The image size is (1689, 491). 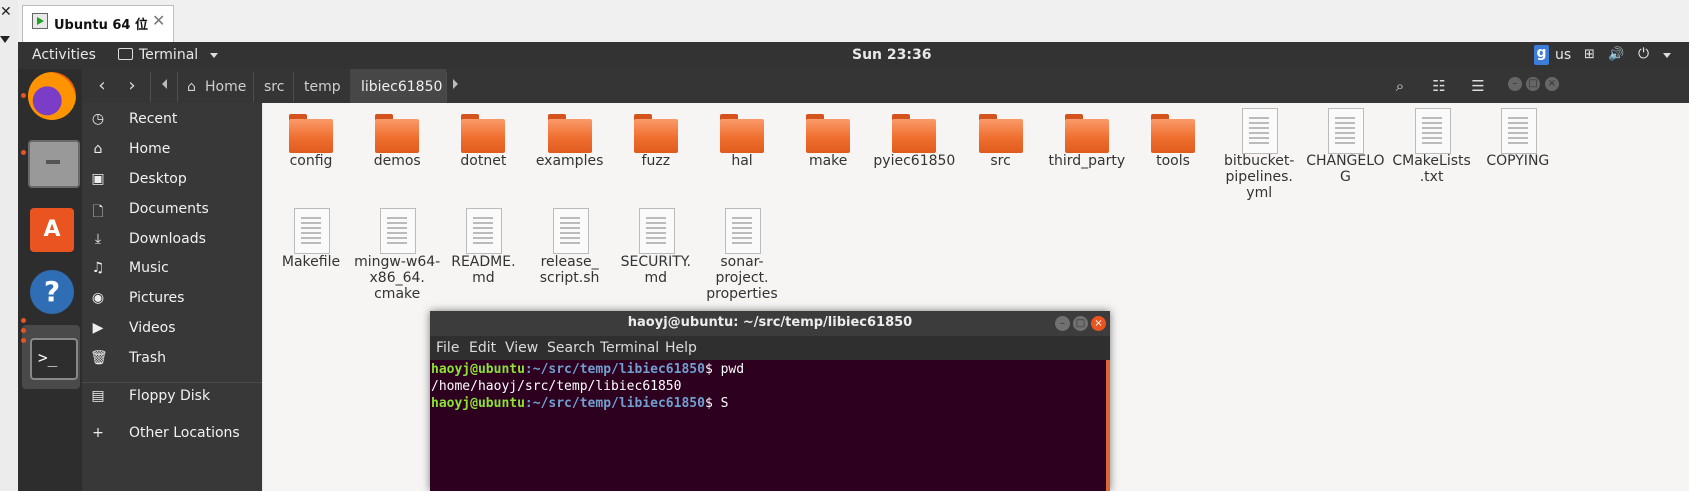 What do you see at coordinates (54, 359) in the screenshot?
I see `terminal-icon: >_` at bounding box center [54, 359].